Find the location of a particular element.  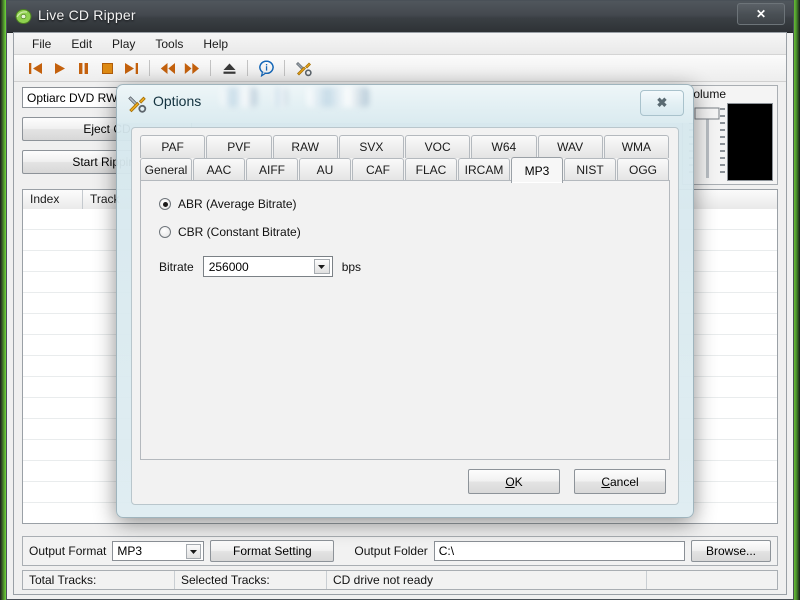

ok-rest: K is located at coordinates (518, 481).